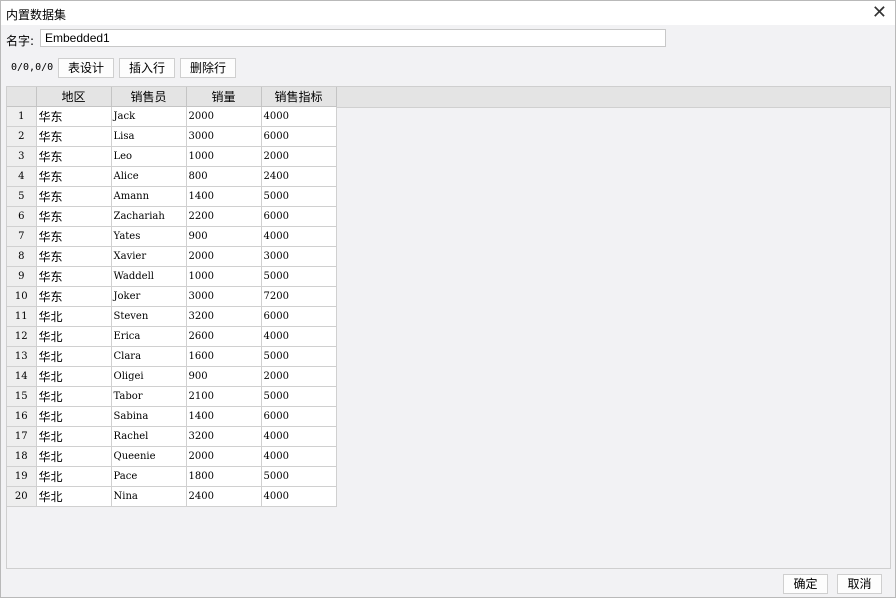 Image resolution: width=896 pixels, height=598 pixels. What do you see at coordinates (22, 316) in the screenshot?
I see `row-number: 11` at bounding box center [22, 316].